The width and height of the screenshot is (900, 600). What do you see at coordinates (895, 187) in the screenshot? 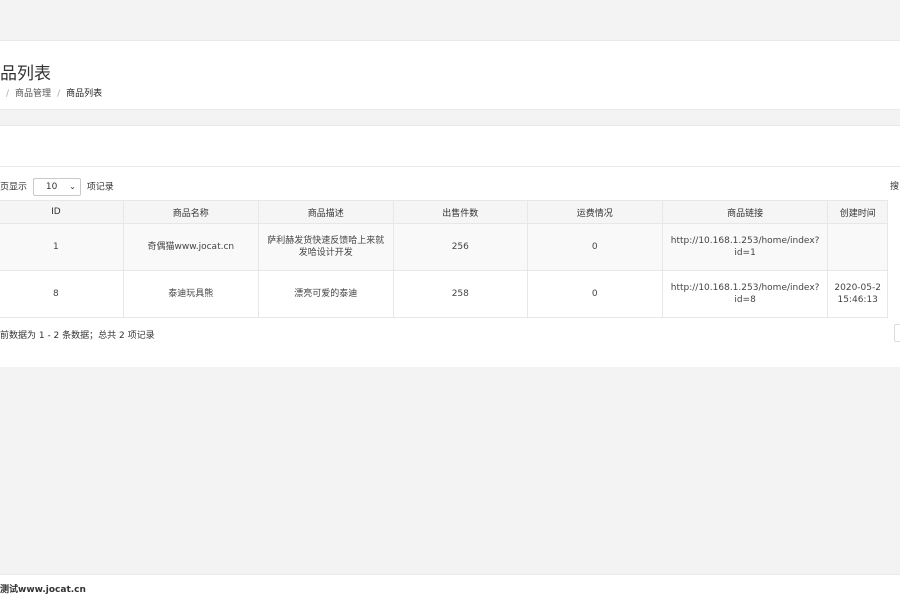
I see `search-label: 搜` at bounding box center [895, 187].